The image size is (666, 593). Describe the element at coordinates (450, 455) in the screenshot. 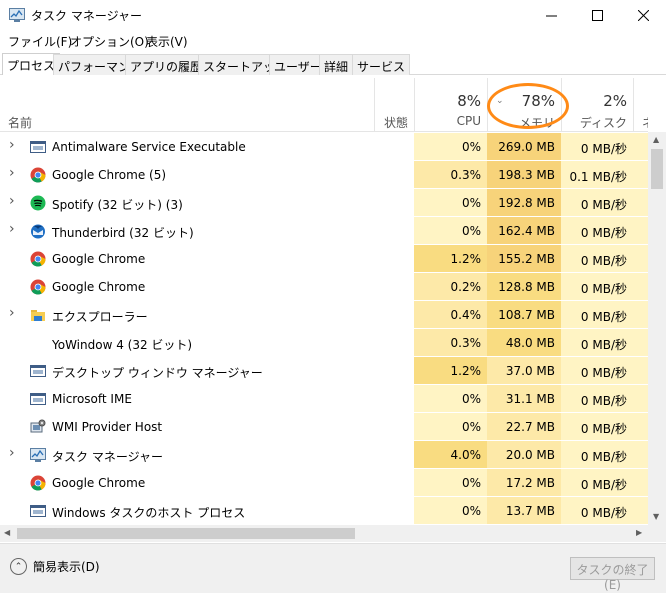

I see `process-cpu: 4.0%` at that location.